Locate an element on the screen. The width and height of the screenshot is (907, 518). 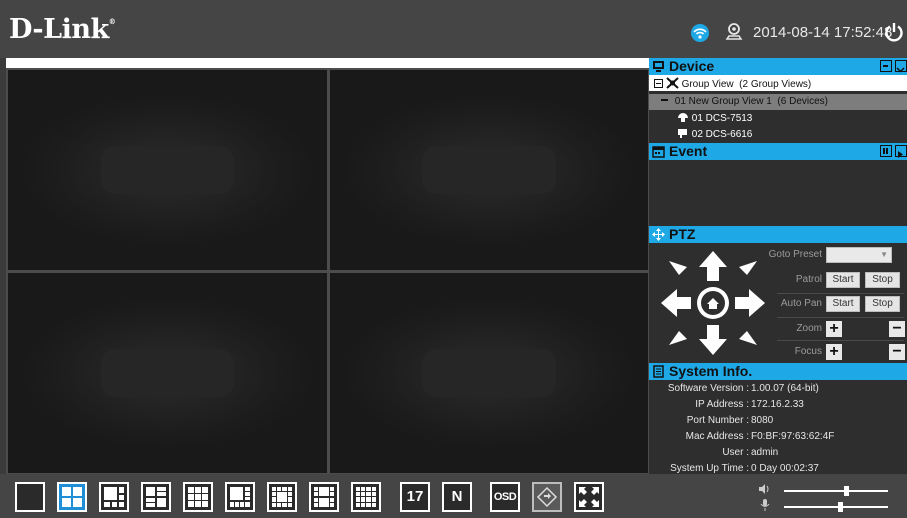
sysinfo-value: admin is located at coordinates (765, 452).